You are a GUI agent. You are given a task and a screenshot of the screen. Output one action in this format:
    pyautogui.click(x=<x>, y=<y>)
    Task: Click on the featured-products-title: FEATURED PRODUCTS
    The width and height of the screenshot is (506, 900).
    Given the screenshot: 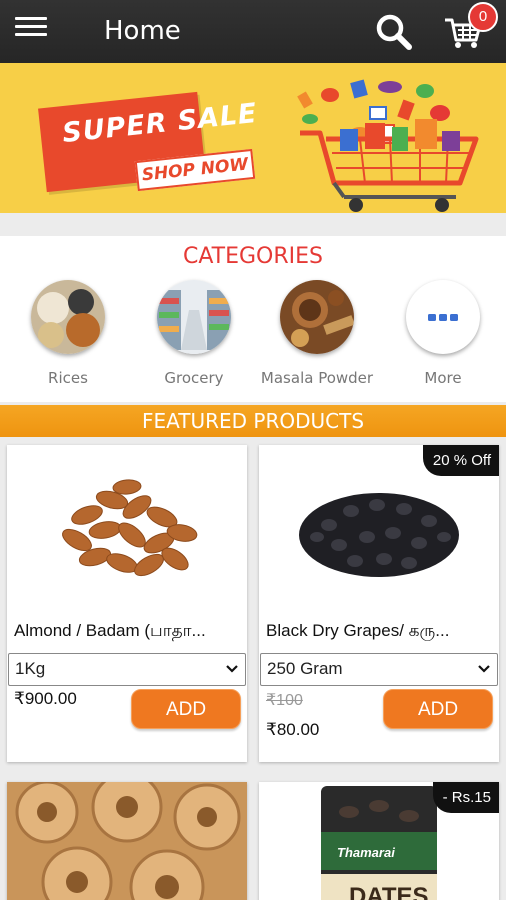 What is the action you would take?
    pyautogui.click(x=253, y=421)
    